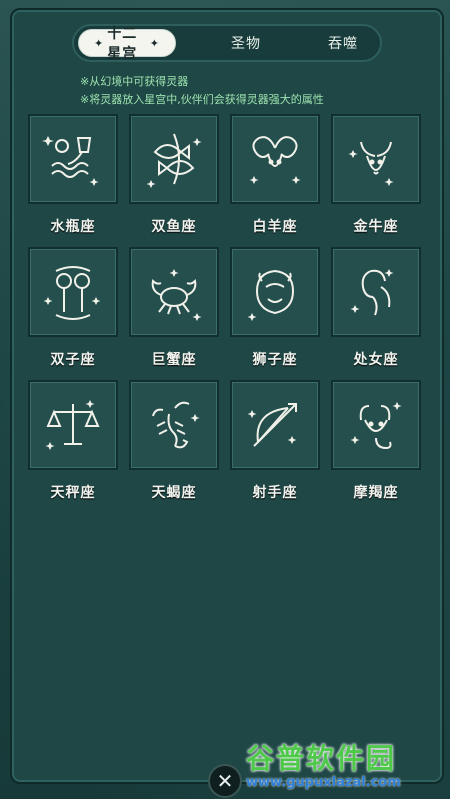 This screenshot has height=799, width=450. I want to click on tab-bar: ✦ 十二星宫 ✦ 圣物 吞噬, so click(227, 43).